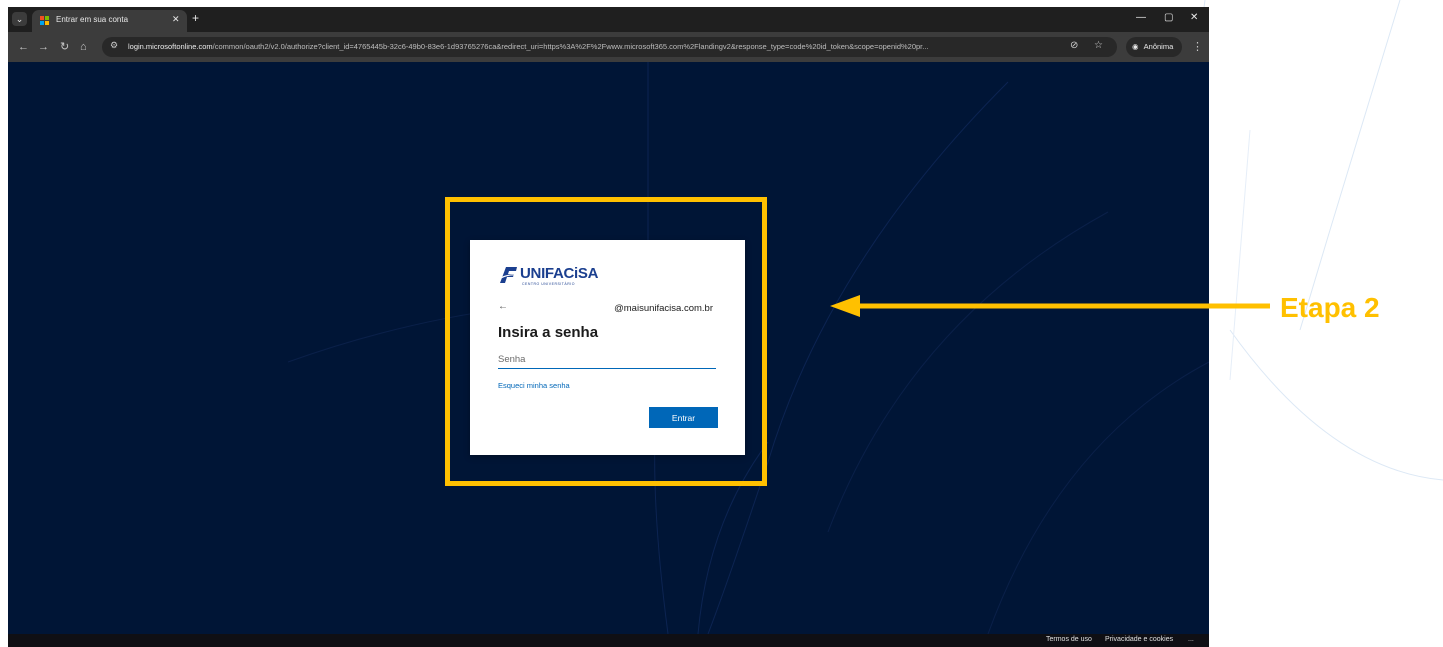 The height and width of the screenshot is (647, 1443). Describe the element at coordinates (1135, 46) in the screenshot. I see `incognito-icon: ◉` at that location.